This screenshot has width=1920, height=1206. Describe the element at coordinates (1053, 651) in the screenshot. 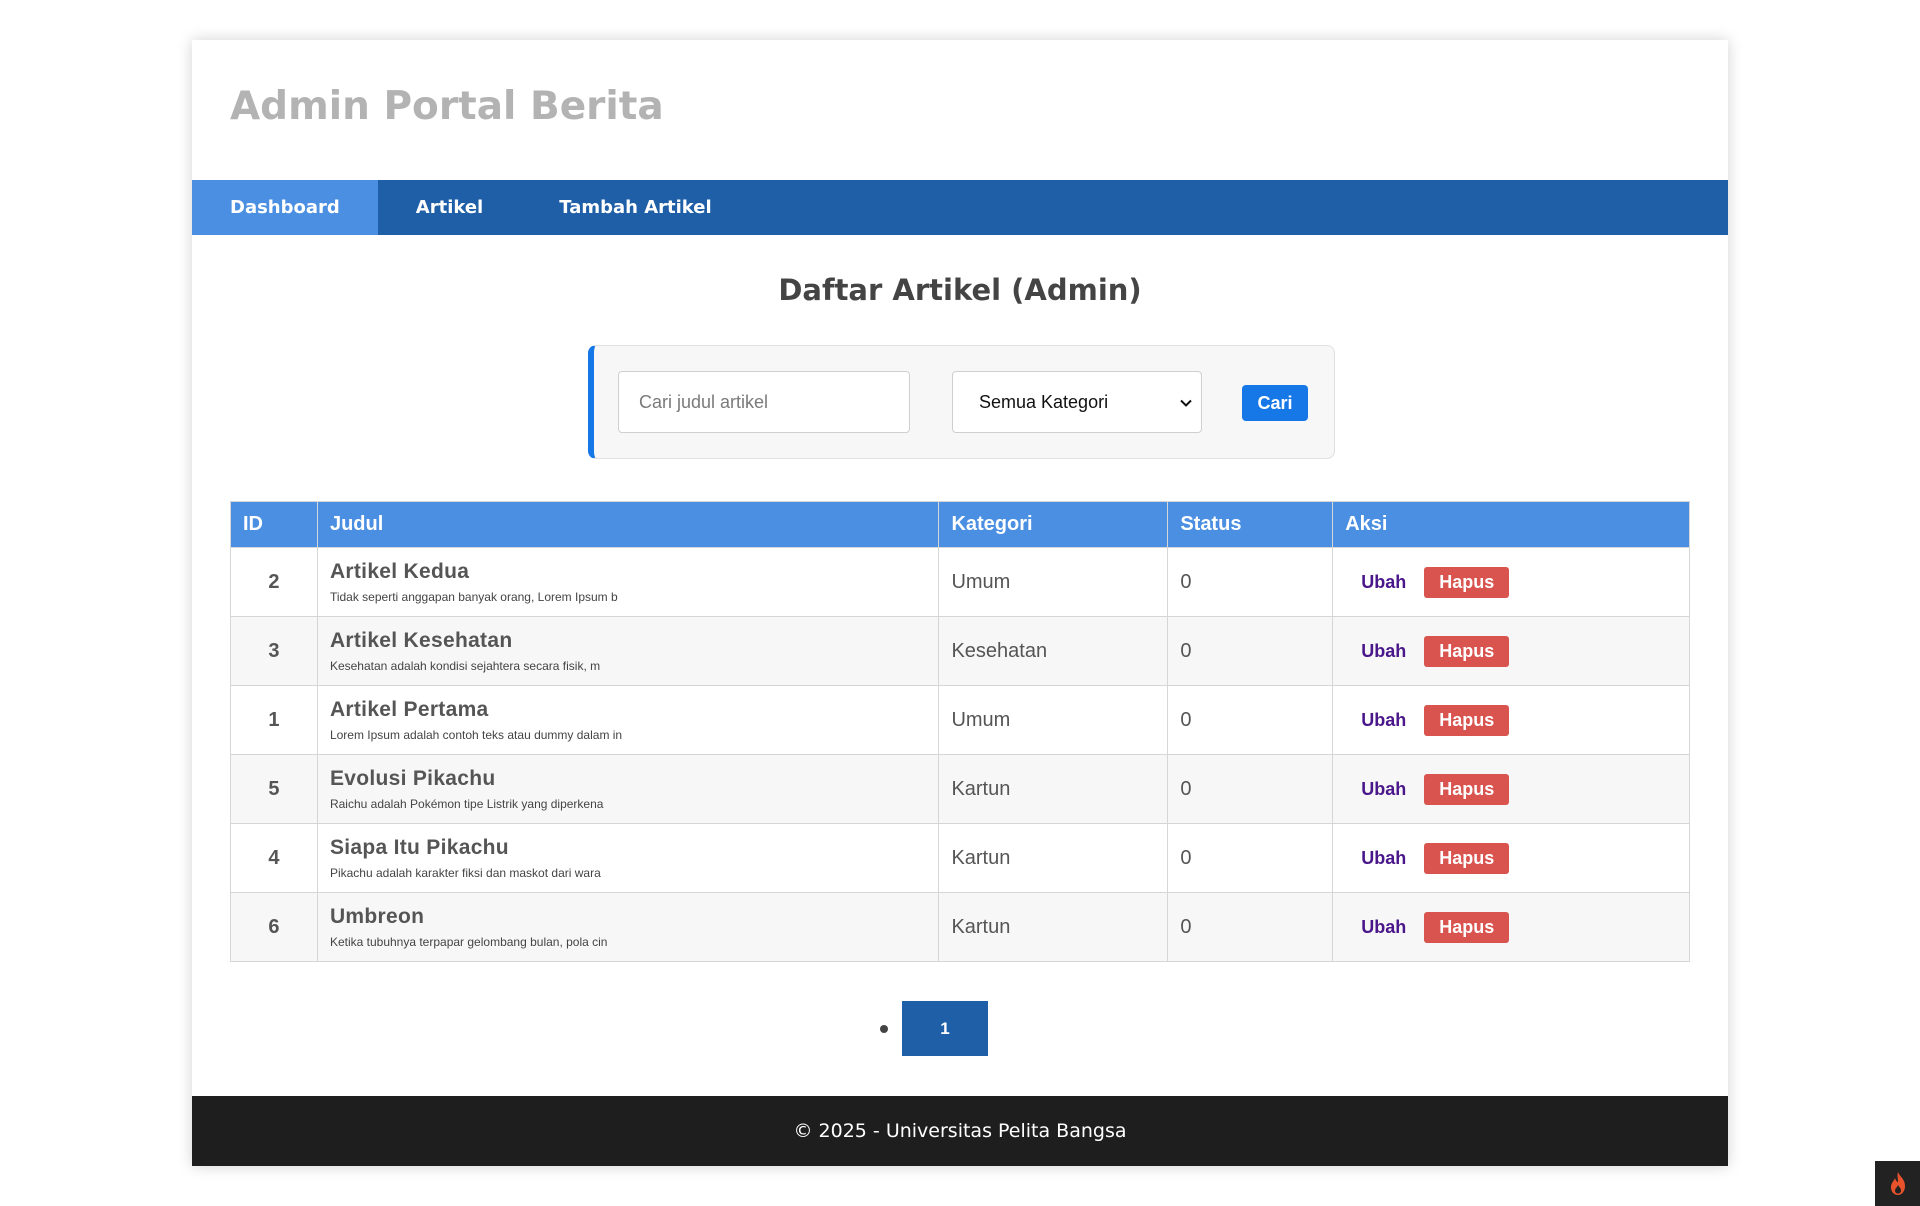

I see `cell-kategori: Kesehatan` at that location.